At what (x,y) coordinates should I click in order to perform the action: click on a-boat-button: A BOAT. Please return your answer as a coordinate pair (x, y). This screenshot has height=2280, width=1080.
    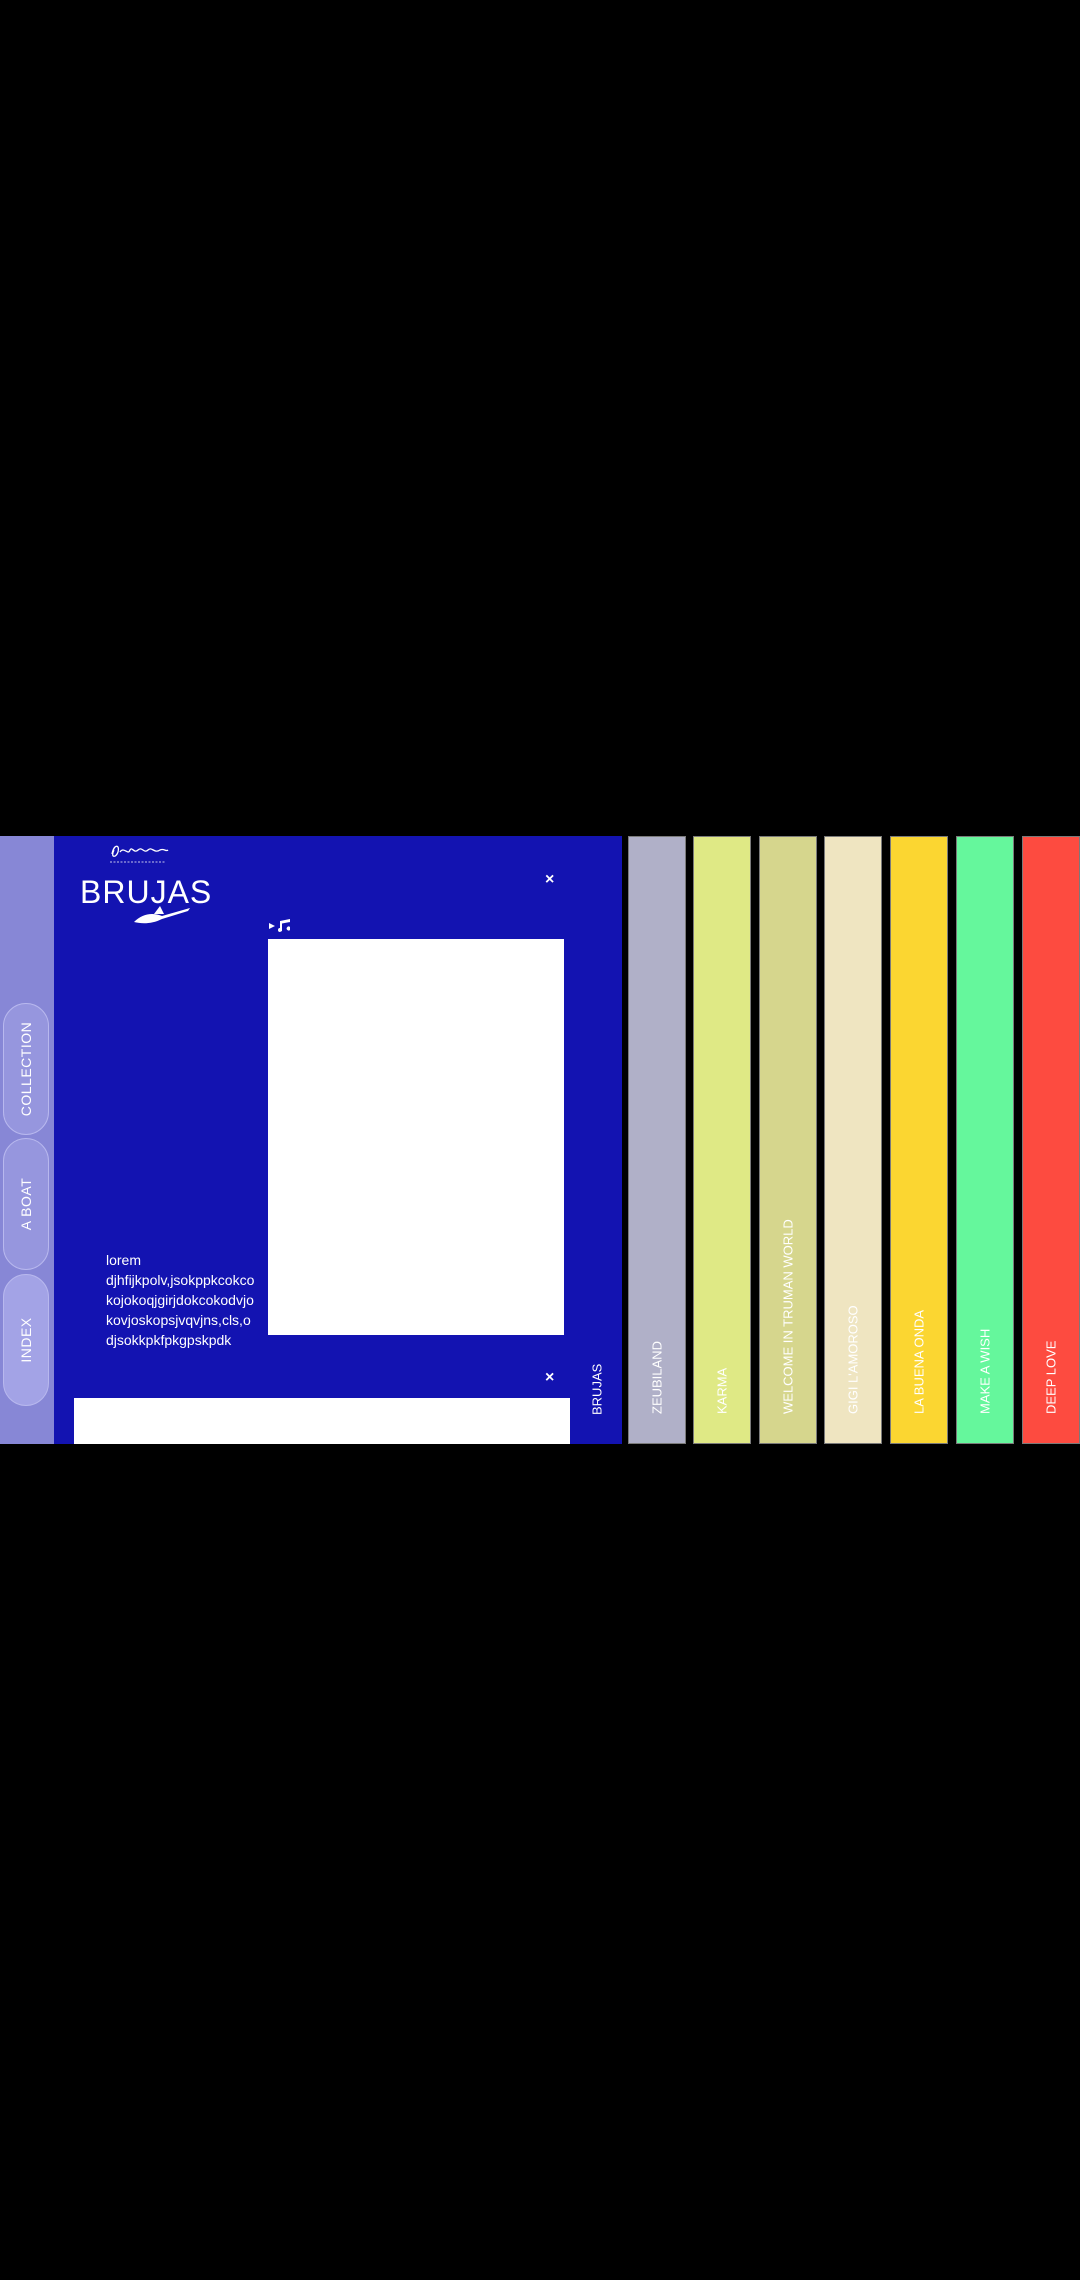
    Looking at the image, I should click on (26, 1204).